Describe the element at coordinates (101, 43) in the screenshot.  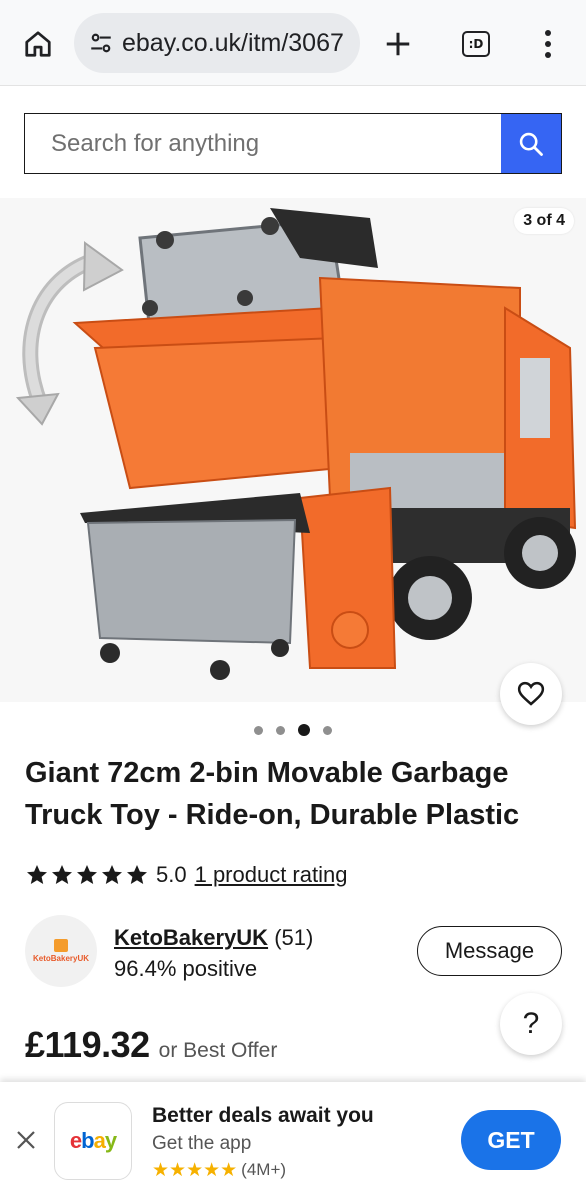
I see `tune-icon` at that location.